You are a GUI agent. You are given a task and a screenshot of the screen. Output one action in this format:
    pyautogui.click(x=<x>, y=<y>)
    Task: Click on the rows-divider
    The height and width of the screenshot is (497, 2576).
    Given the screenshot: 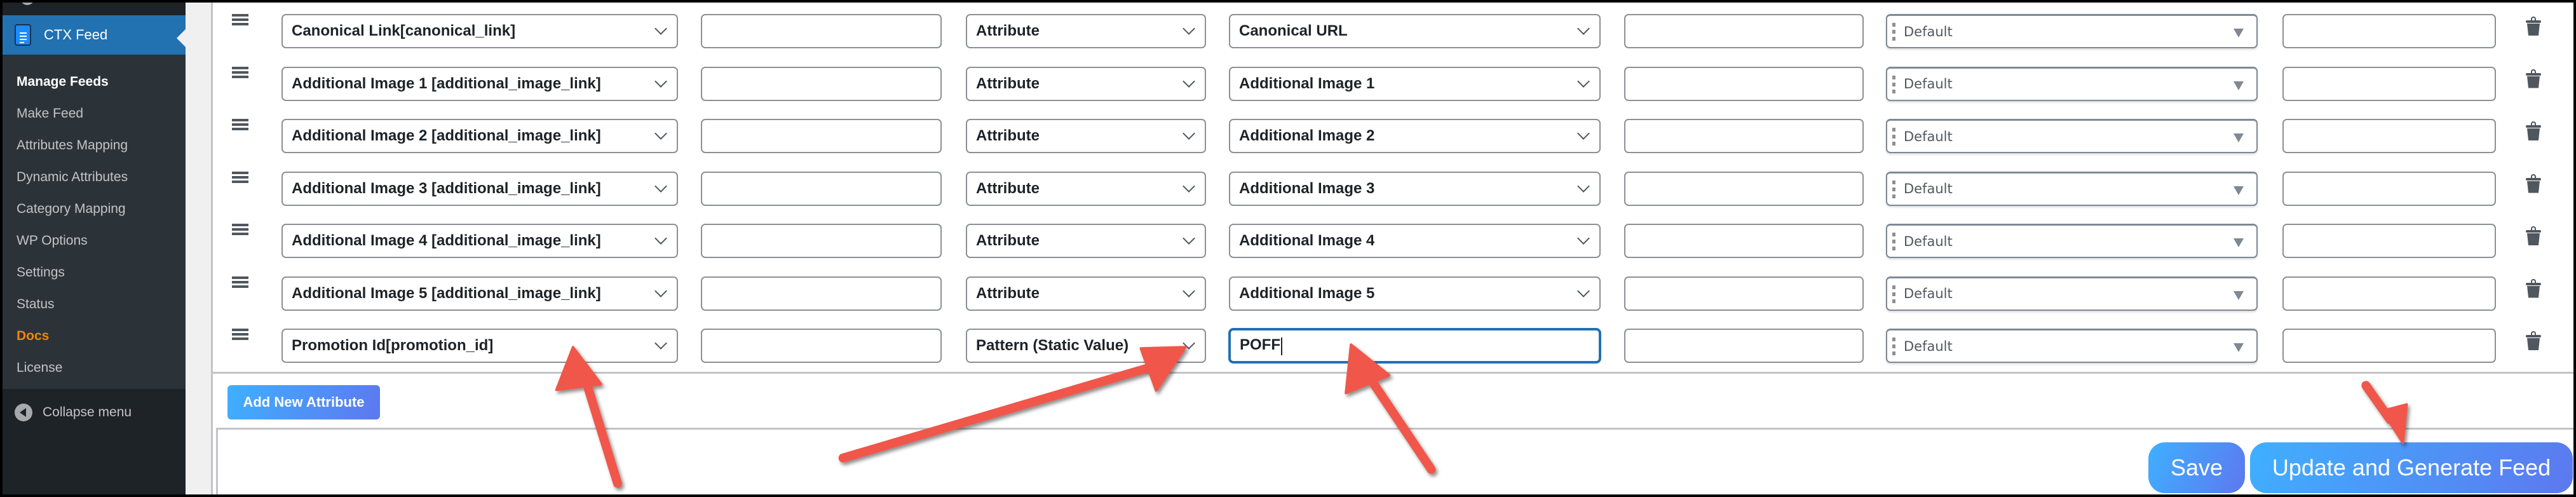 What is the action you would take?
    pyautogui.click(x=1393, y=373)
    